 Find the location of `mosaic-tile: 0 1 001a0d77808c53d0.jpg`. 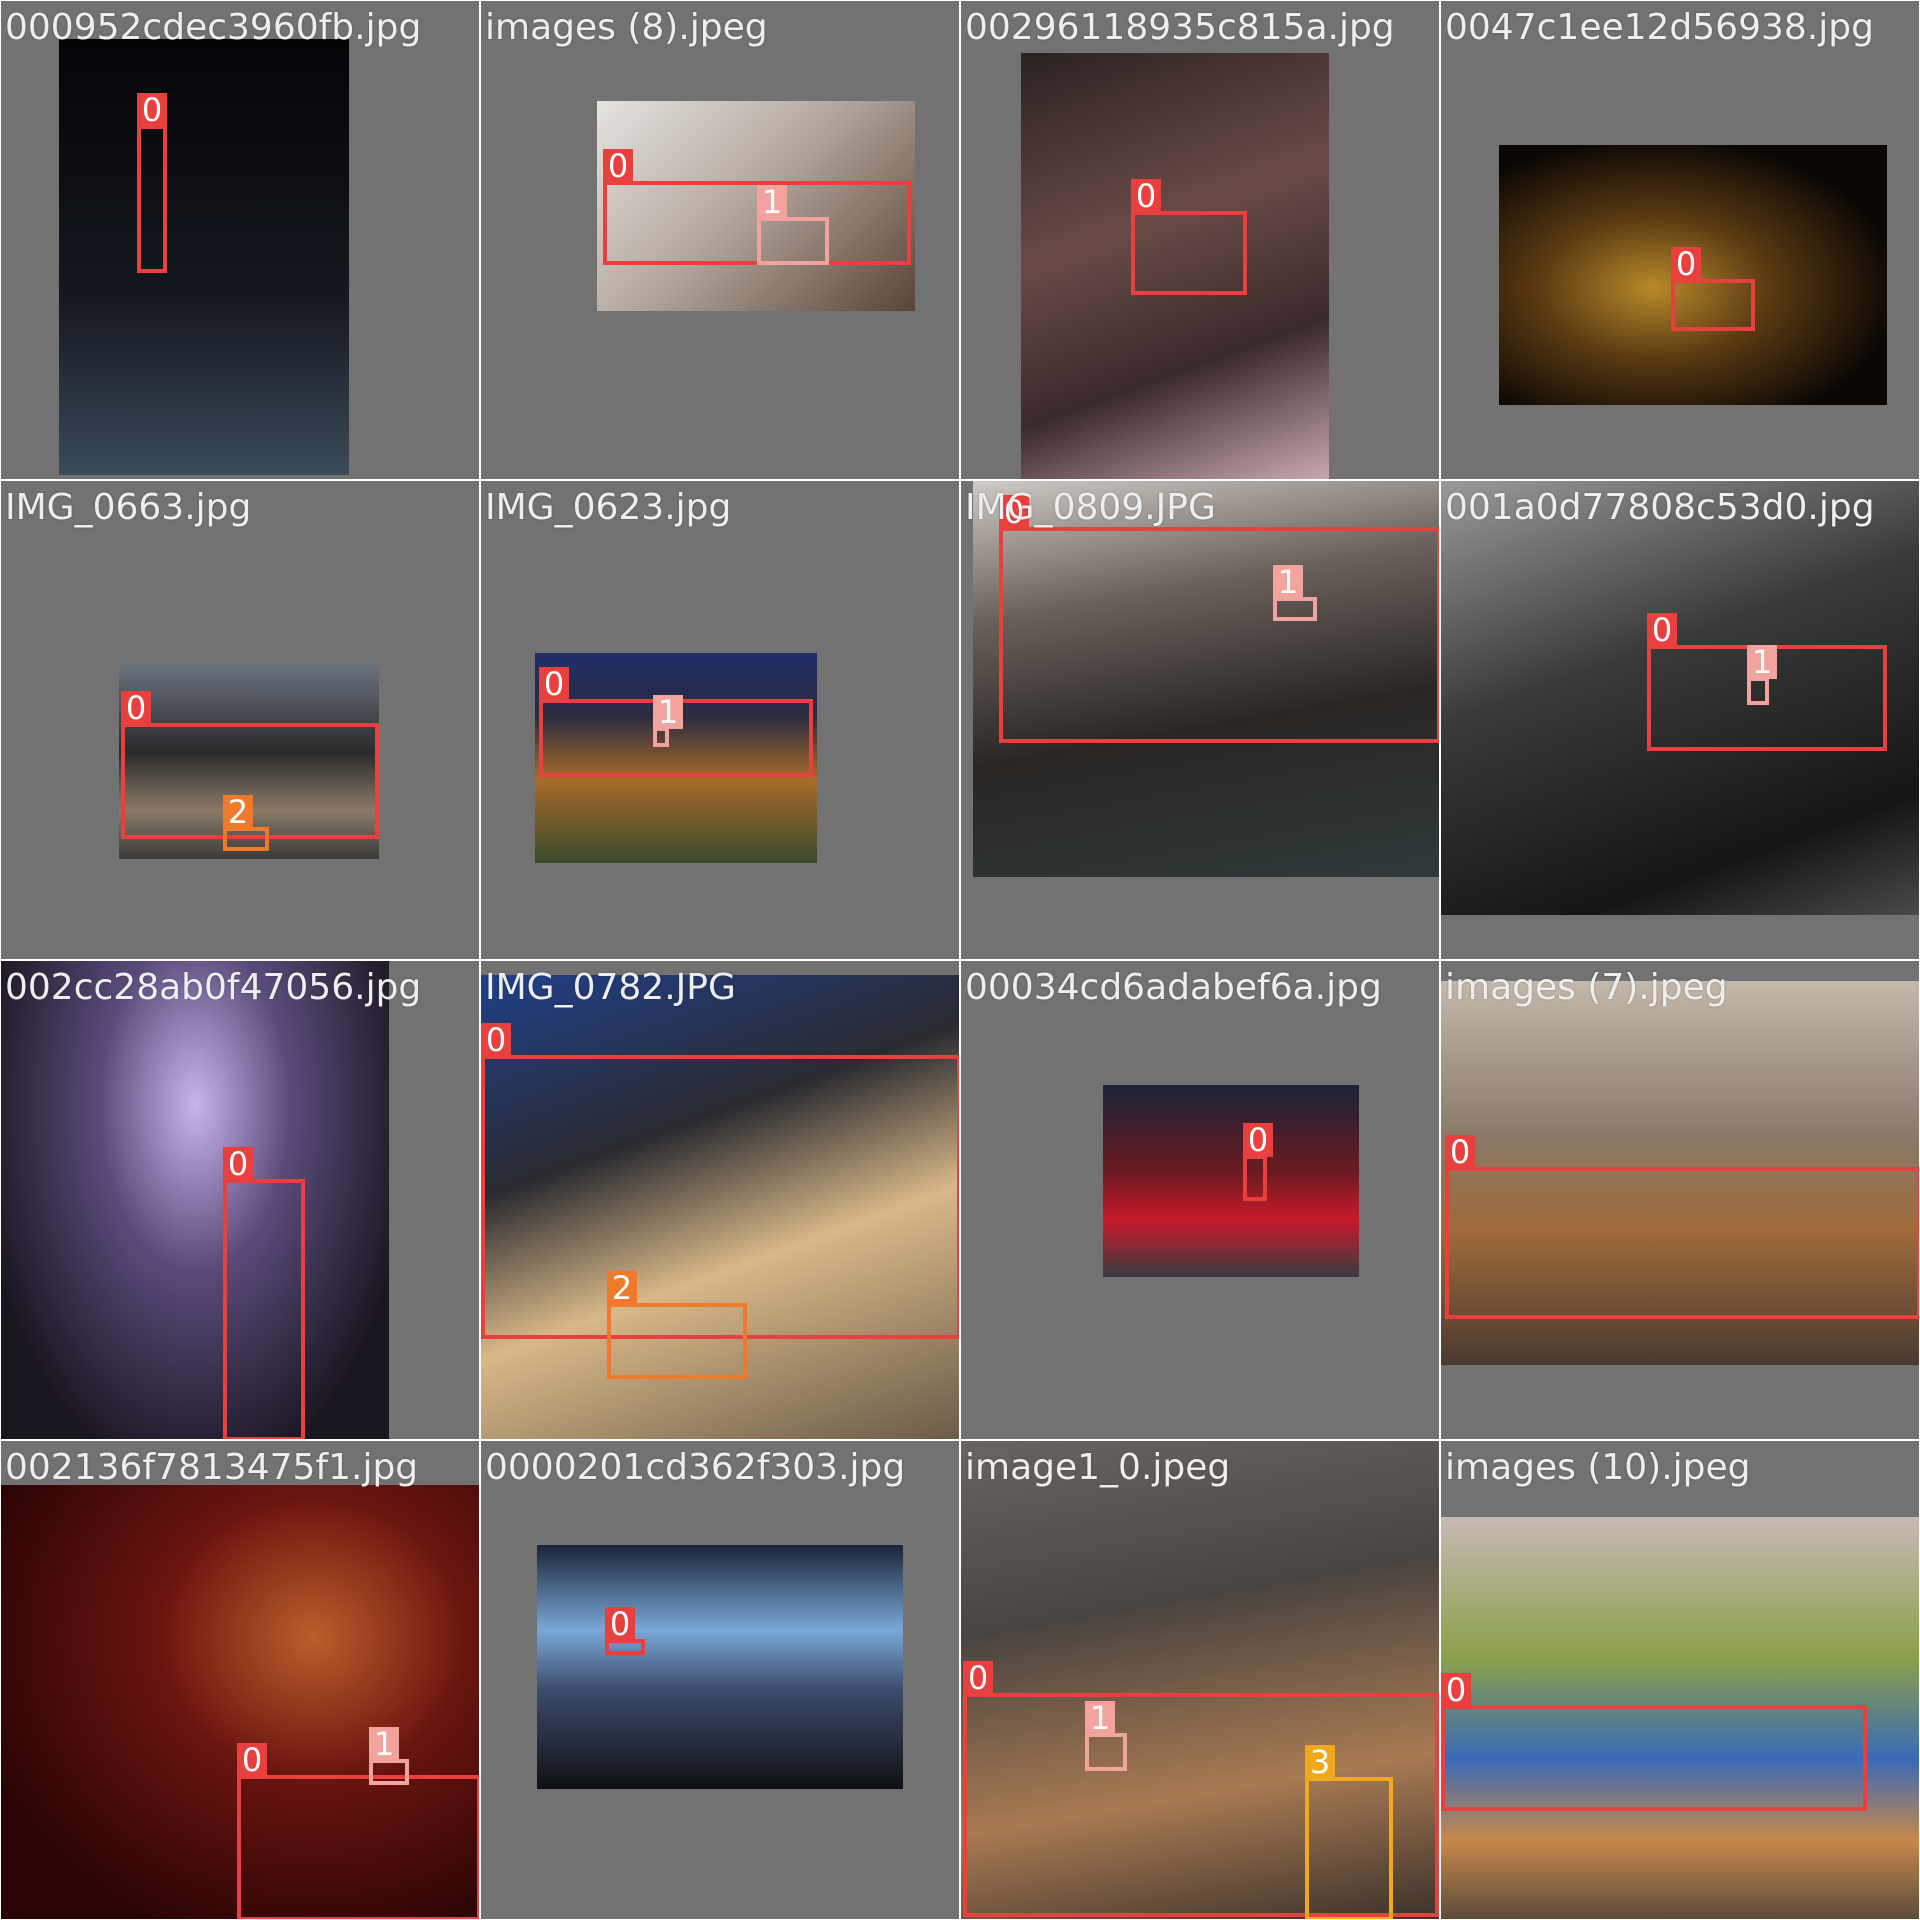

mosaic-tile: 0 1 001a0d77808c53d0.jpg is located at coordinates (1680, 720).